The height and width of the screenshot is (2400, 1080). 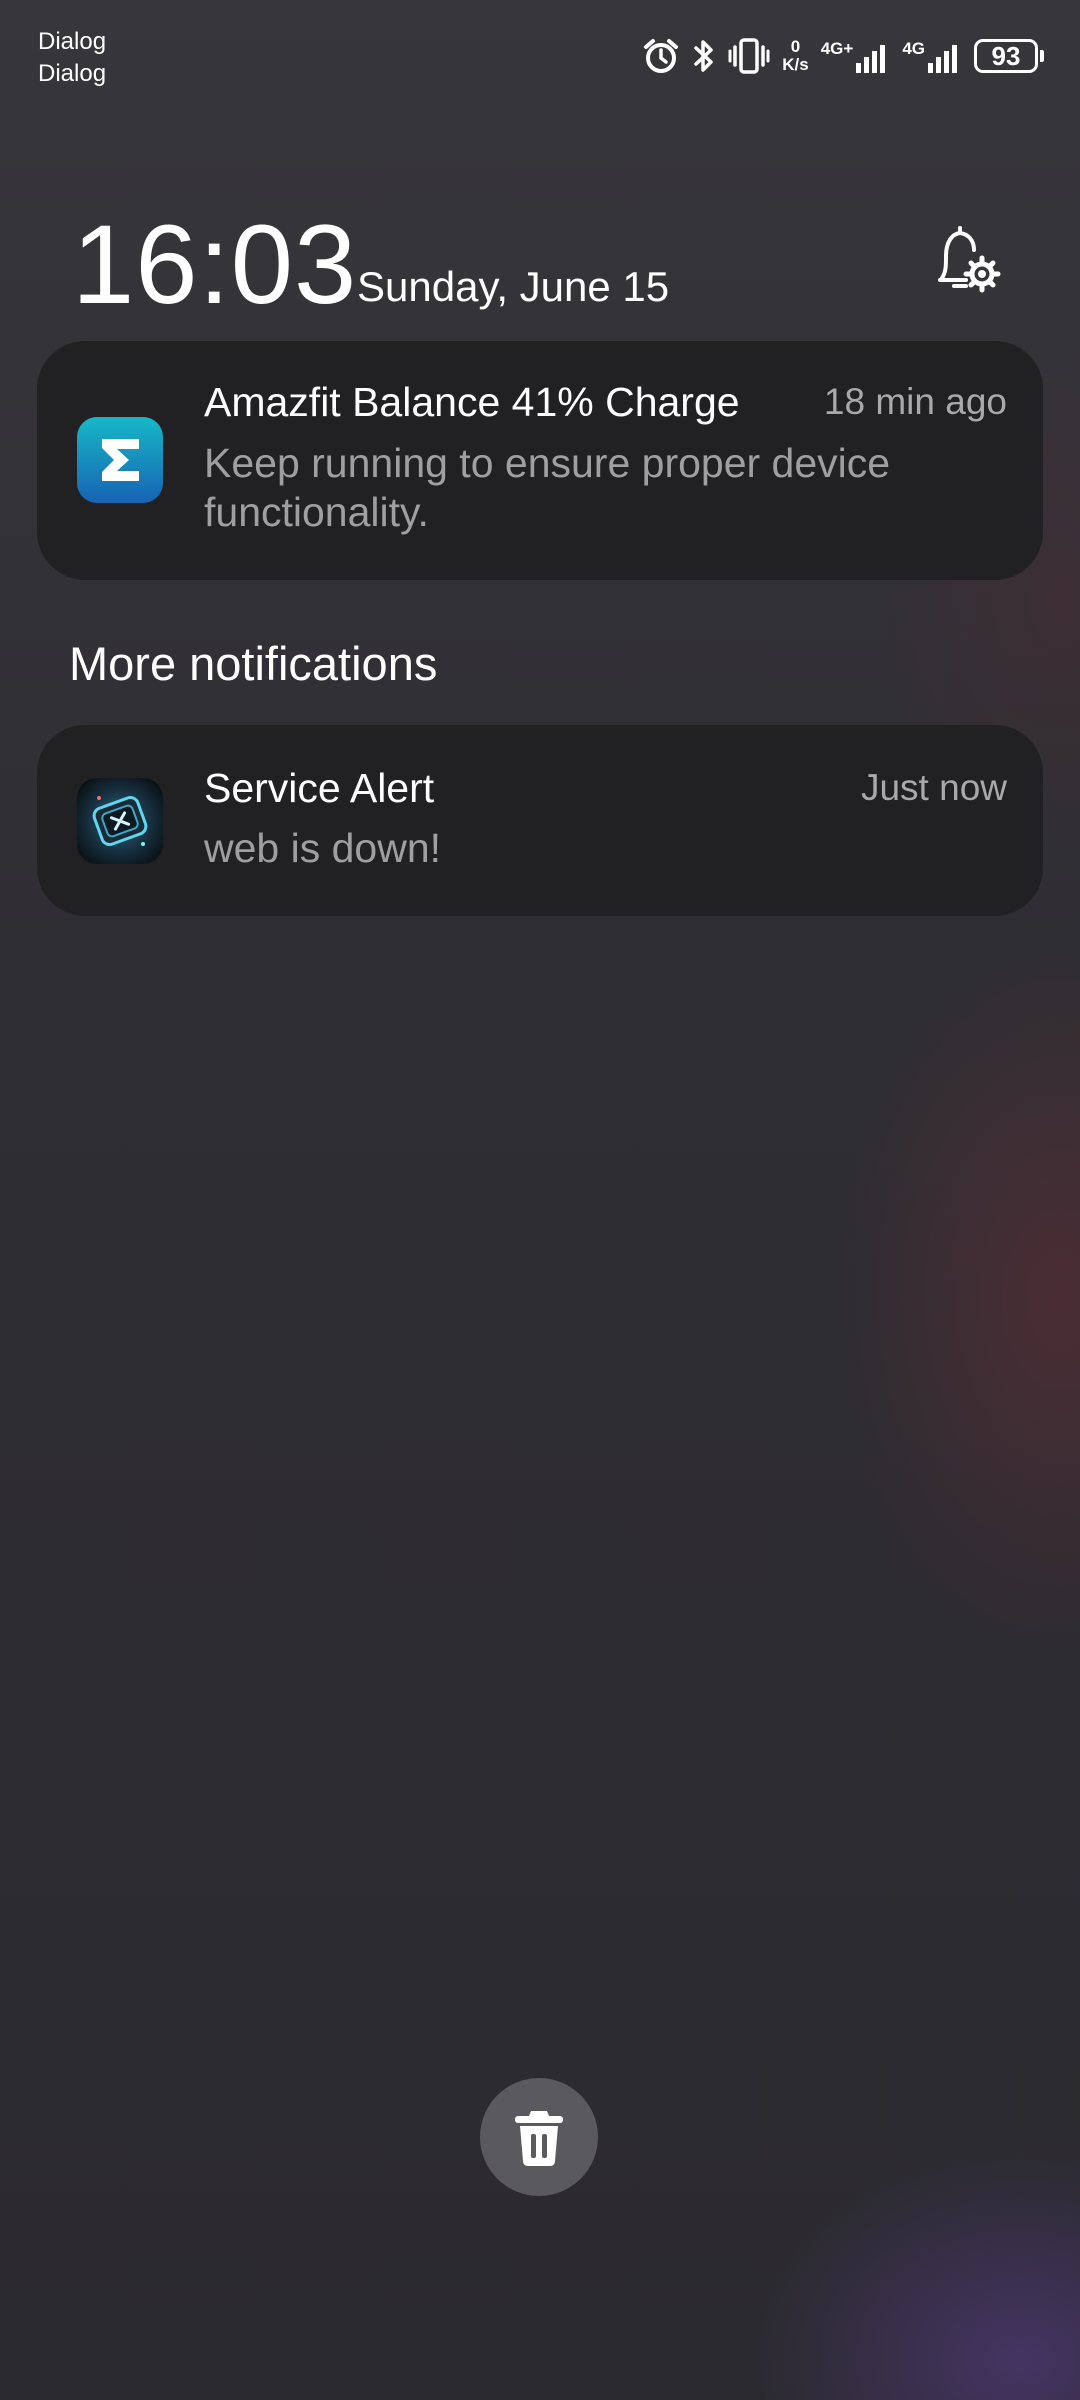 What do you see at coordinates (1006, 56) in the screenshot?
I see `battery-level: 93` at bounding box center [1006, 56].